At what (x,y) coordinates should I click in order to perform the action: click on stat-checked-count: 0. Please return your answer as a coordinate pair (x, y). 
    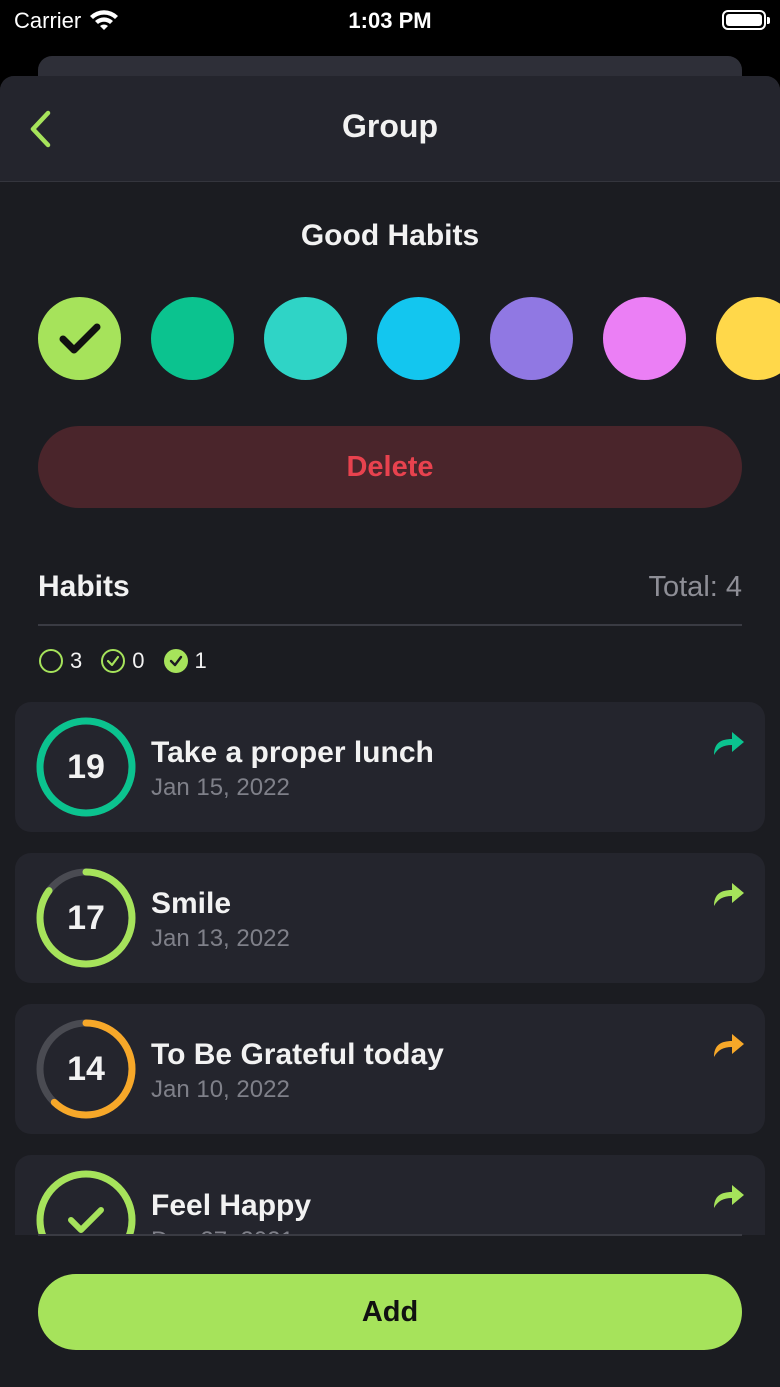
    Looking at the image, I should click on (138, 660).